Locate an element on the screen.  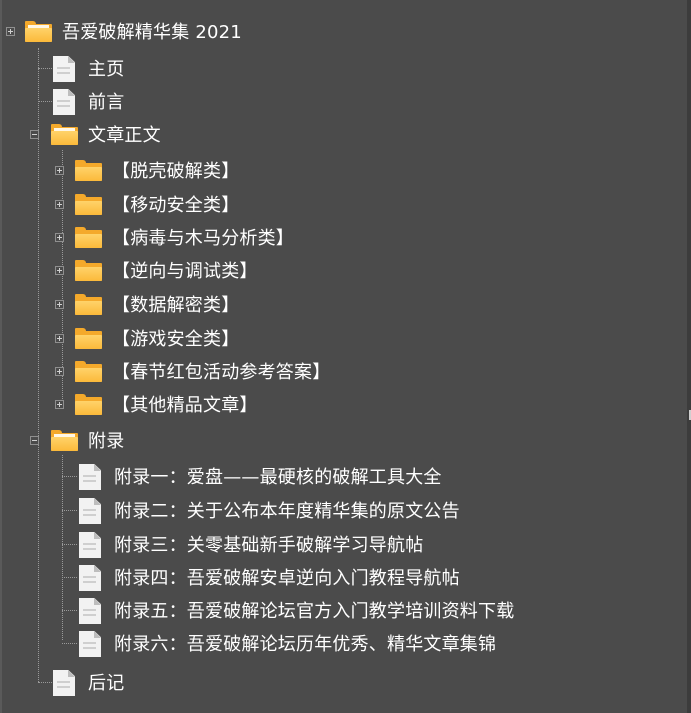
tree-node-label: 【数据解密类】 is located at coordinates (176, 305).